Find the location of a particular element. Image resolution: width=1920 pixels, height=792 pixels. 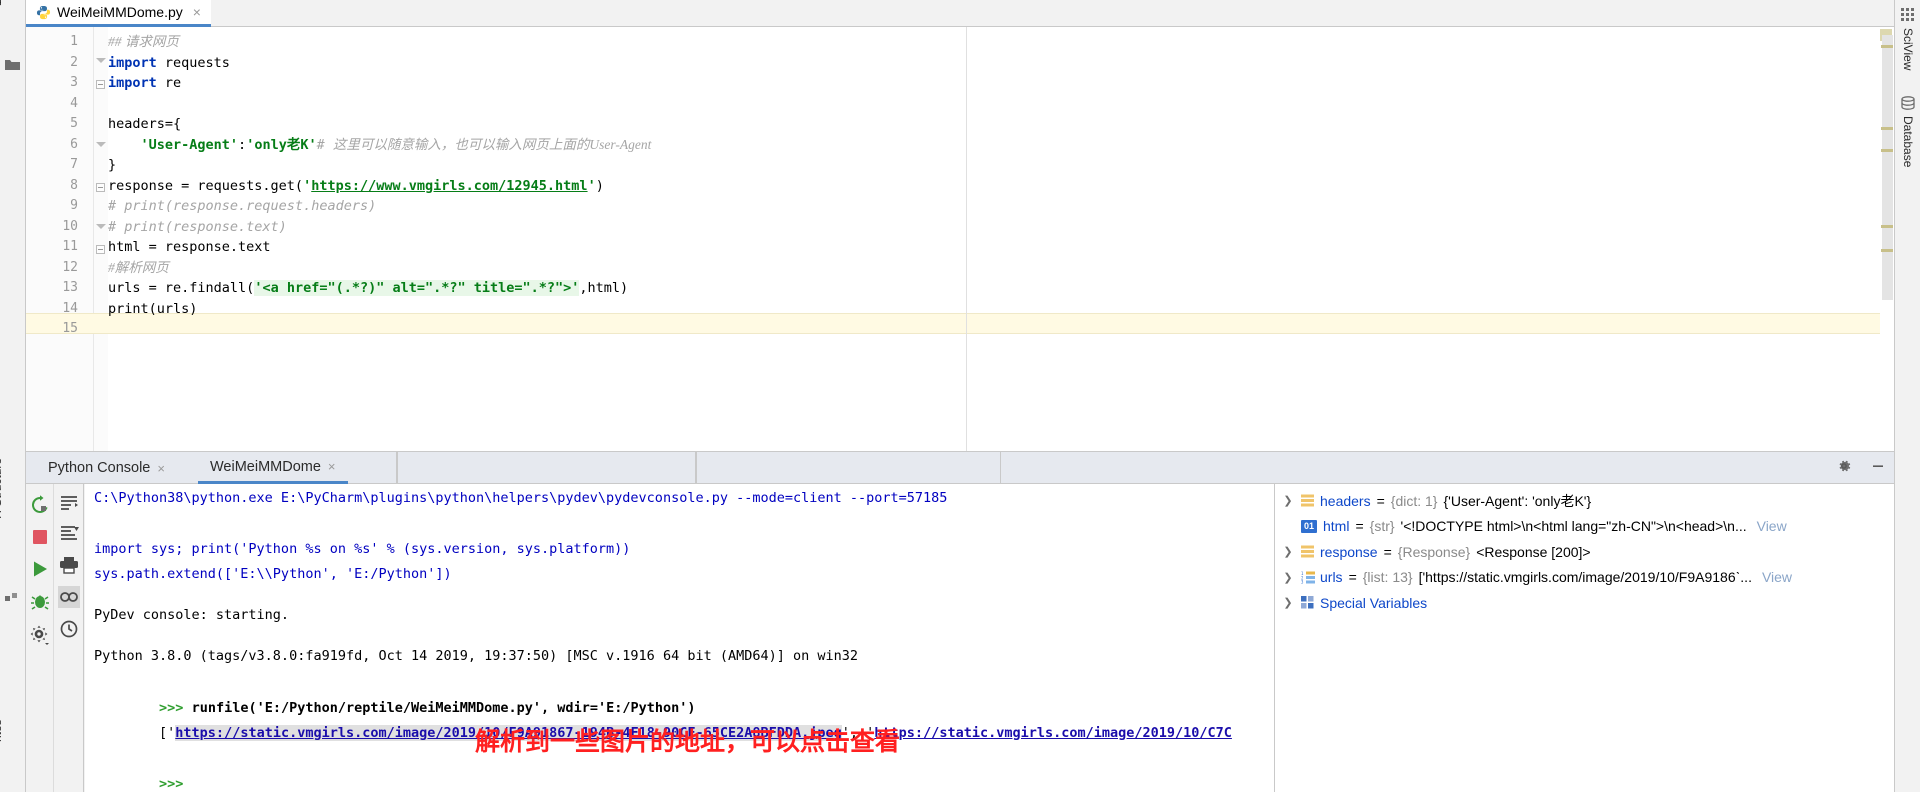

editor-tab-weimeimmdome: WeiMeiMMDome.py × is located at coordinates (118, 13).